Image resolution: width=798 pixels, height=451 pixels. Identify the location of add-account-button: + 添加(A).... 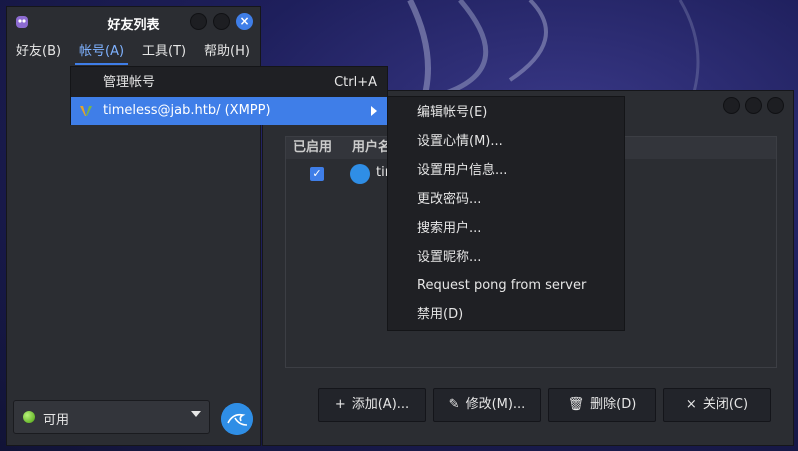
(372, 405).